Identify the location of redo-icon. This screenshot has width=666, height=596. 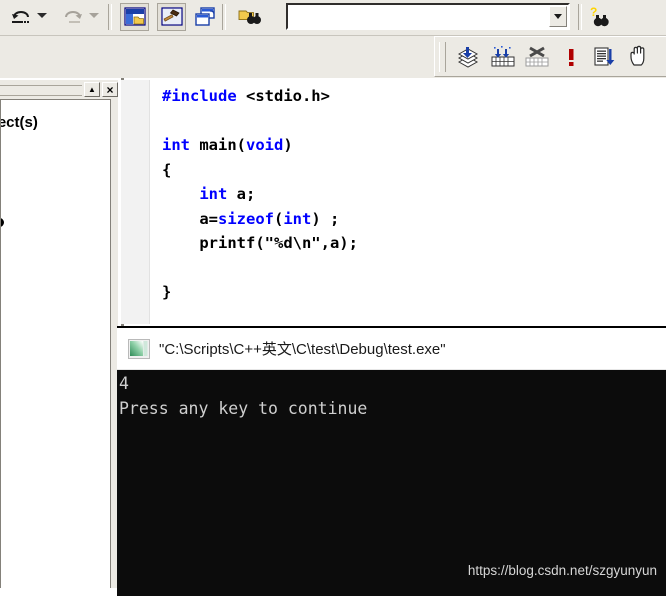
(73, 17).